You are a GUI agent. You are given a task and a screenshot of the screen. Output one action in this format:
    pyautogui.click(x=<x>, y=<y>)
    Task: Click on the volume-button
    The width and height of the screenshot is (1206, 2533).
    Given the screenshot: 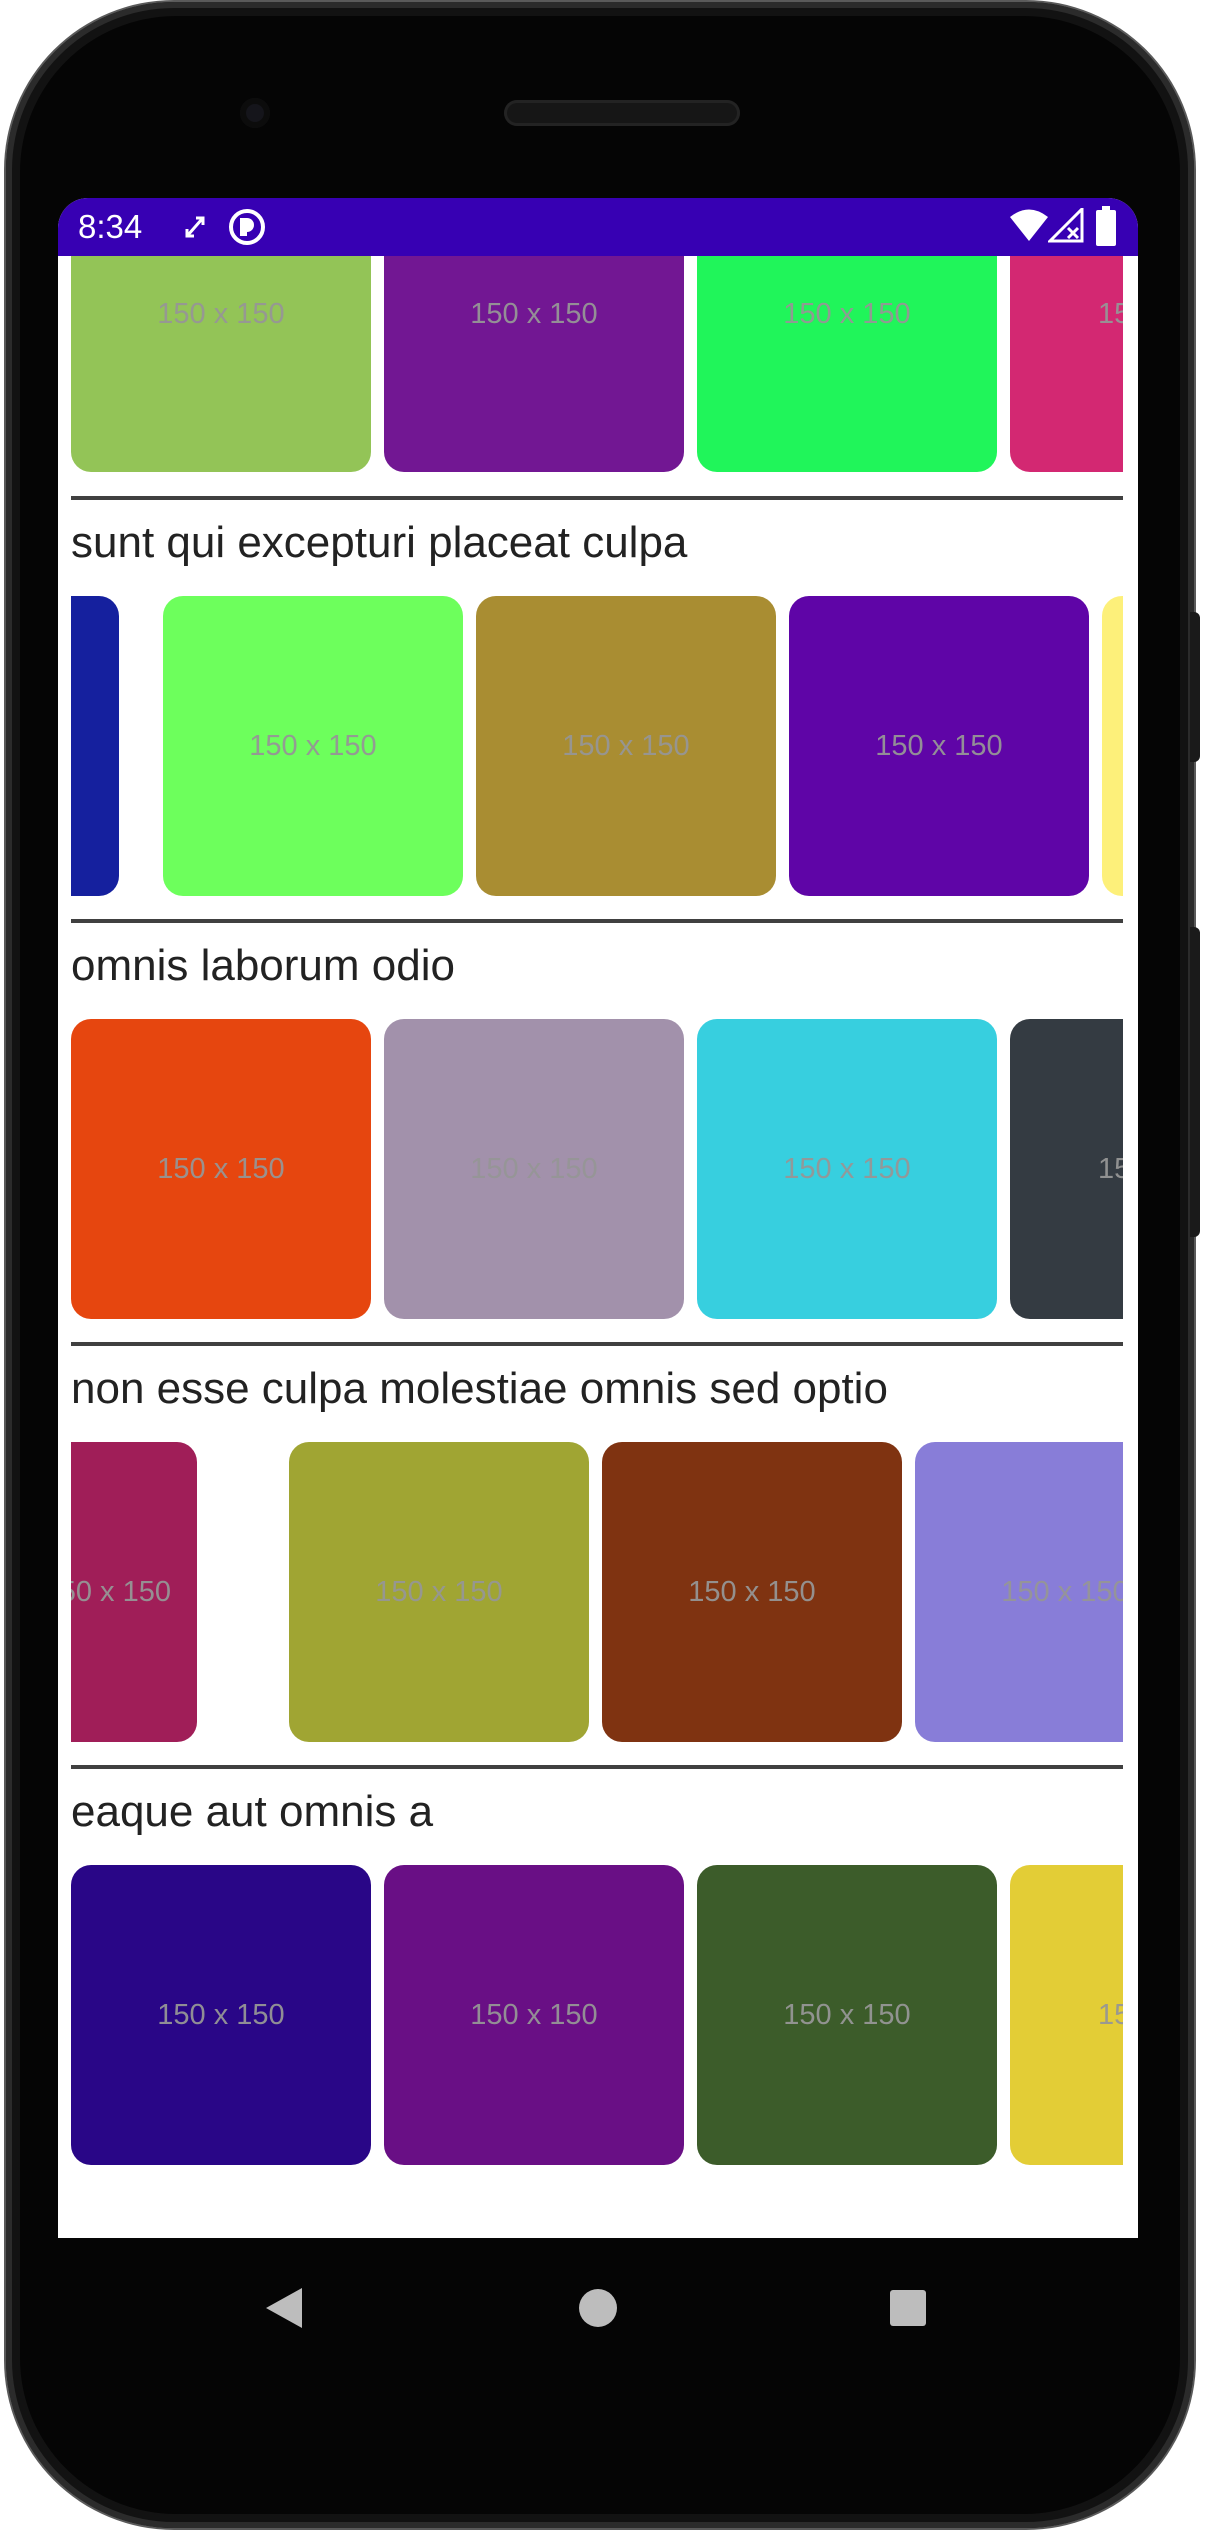 What is the action you would take?
    pyautogui.click(x=1195, y=687)
    